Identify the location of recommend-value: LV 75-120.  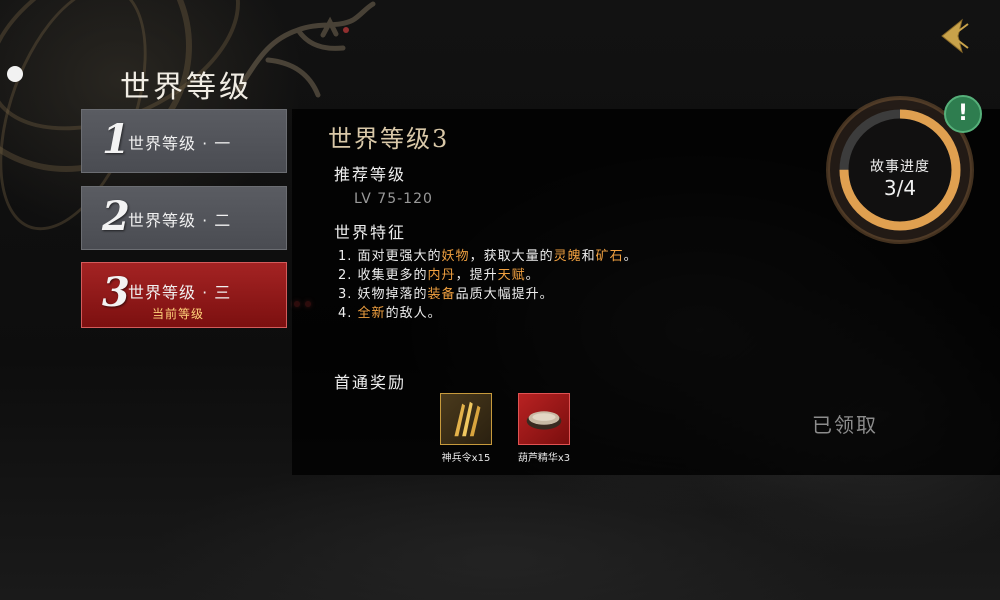
(393, 199).